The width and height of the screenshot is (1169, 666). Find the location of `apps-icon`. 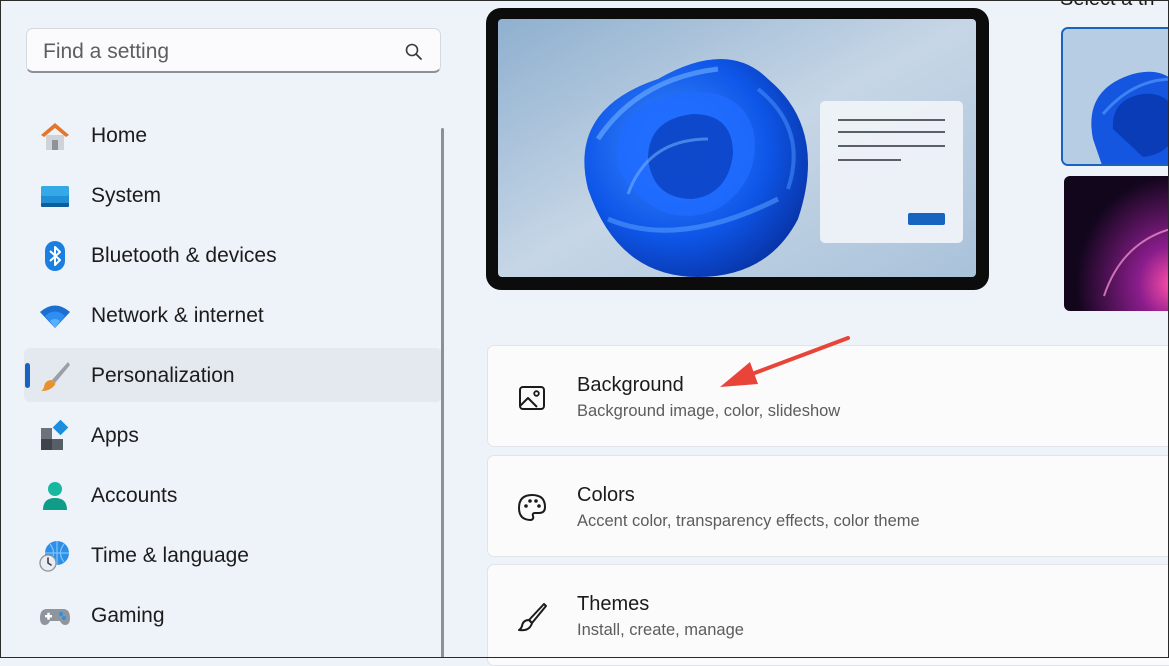

apps-icon is located at coordinates (55, 435).